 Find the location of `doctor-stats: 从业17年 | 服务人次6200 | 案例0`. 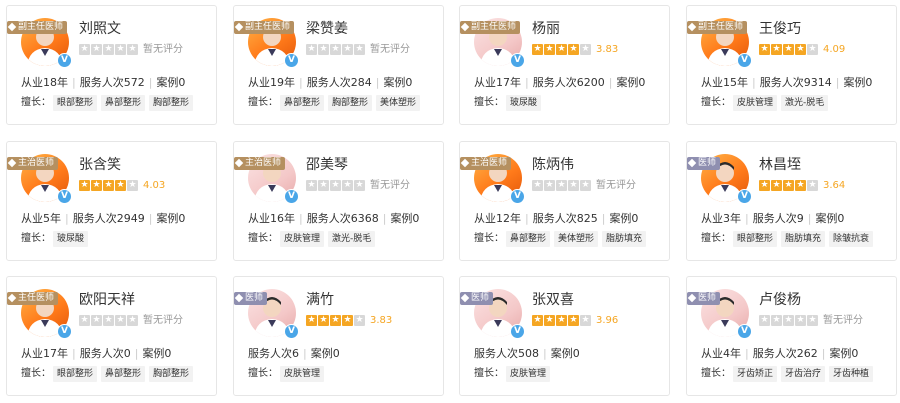

doctor-stats: 从业17年 | 服务人次6200 | 案例0 is located at coordinates (559, 82).